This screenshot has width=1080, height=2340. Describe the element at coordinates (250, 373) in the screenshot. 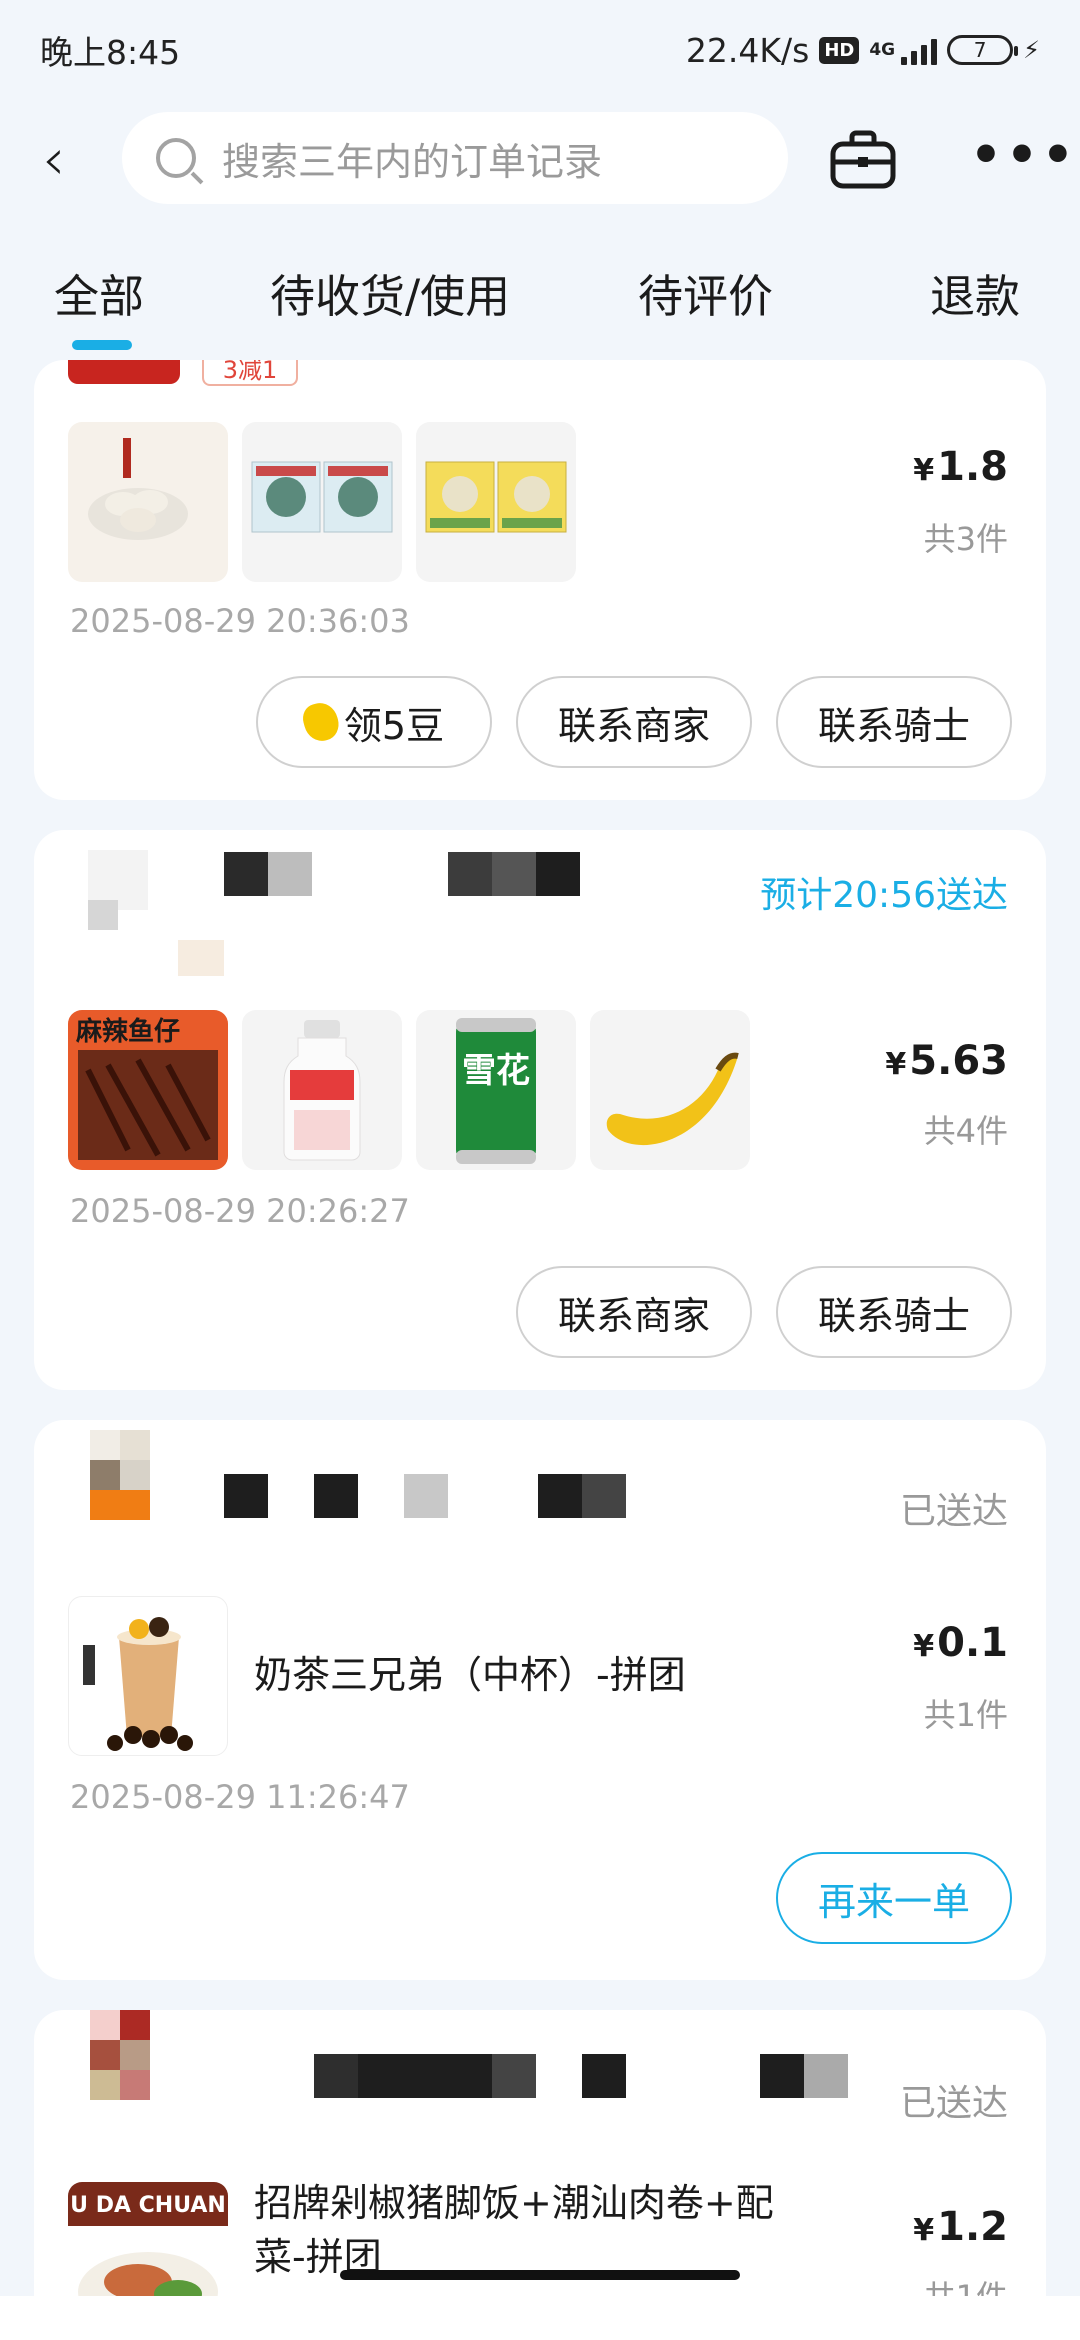

I see `promo-badge: 3减1` at that location.